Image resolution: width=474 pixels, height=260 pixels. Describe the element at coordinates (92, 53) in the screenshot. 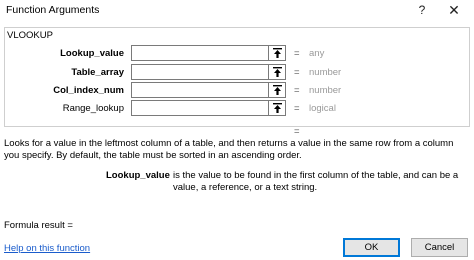

I see `argument-label: Lookup_value` at that location.